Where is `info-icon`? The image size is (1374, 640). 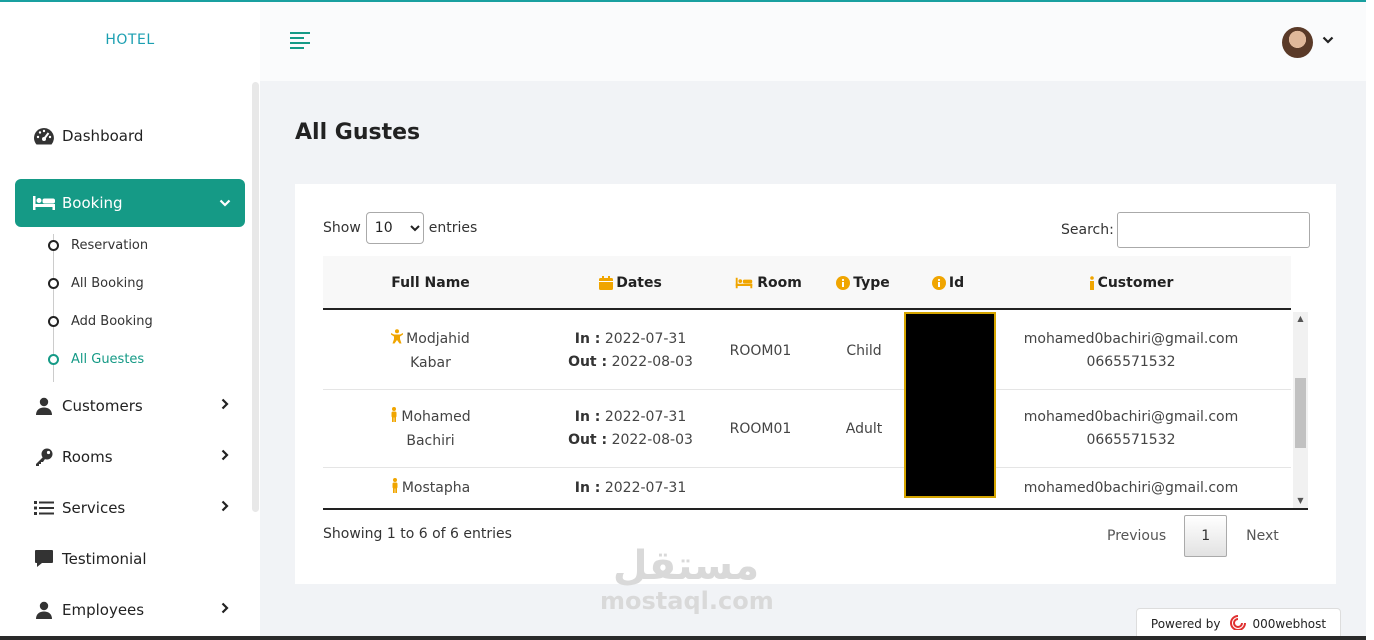
info-icon is located at coordinates (1092, 283).